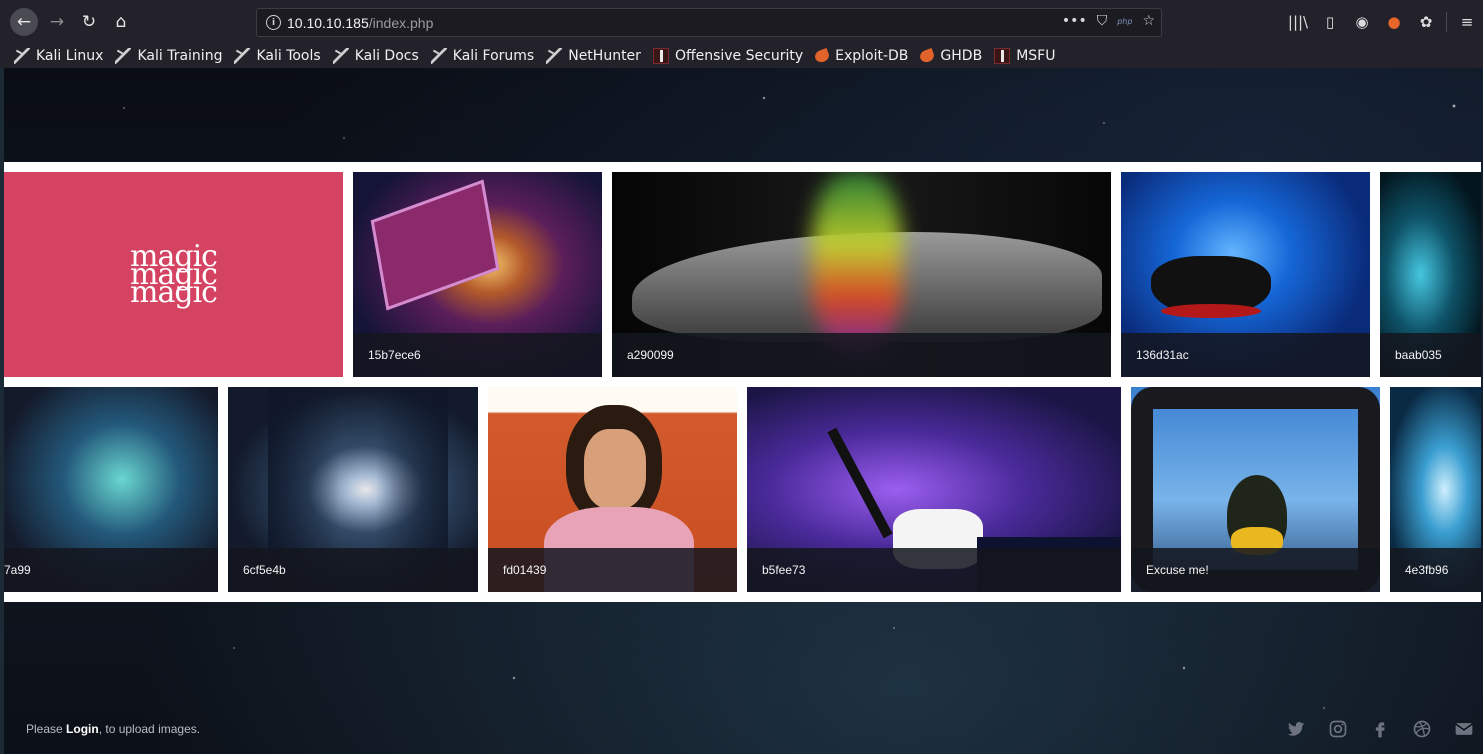 The height and width of the screenshot is (754, 1483). I want to click on url-actions: ••• ⛉ php ☆, so click(1108, 21).